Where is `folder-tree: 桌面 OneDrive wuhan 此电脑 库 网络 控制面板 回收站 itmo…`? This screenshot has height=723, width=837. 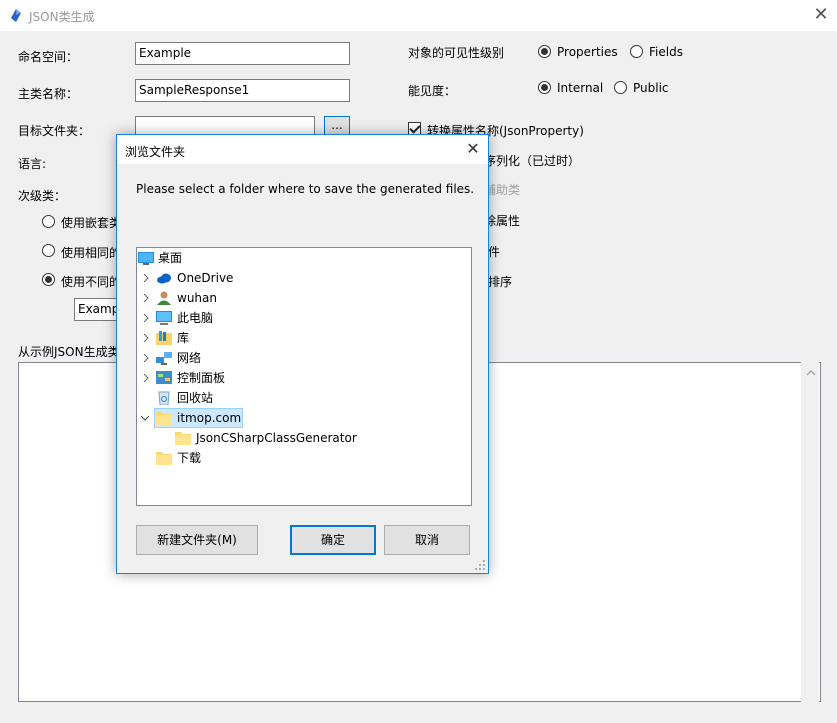 folder-tree: 桌面 OneDrive wuhan 此电脑 库 网络 控制面板 回收站 itmo… is located at coordinates (304, 376).